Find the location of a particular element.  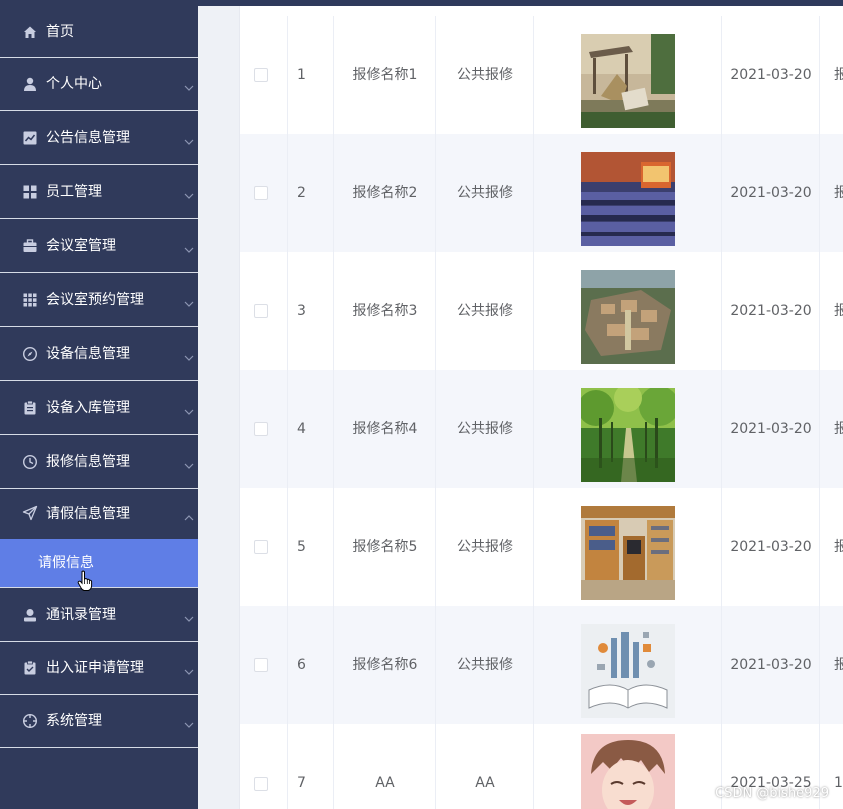

sidebar-item-label: 首页 is located at coordinates (60, 32).